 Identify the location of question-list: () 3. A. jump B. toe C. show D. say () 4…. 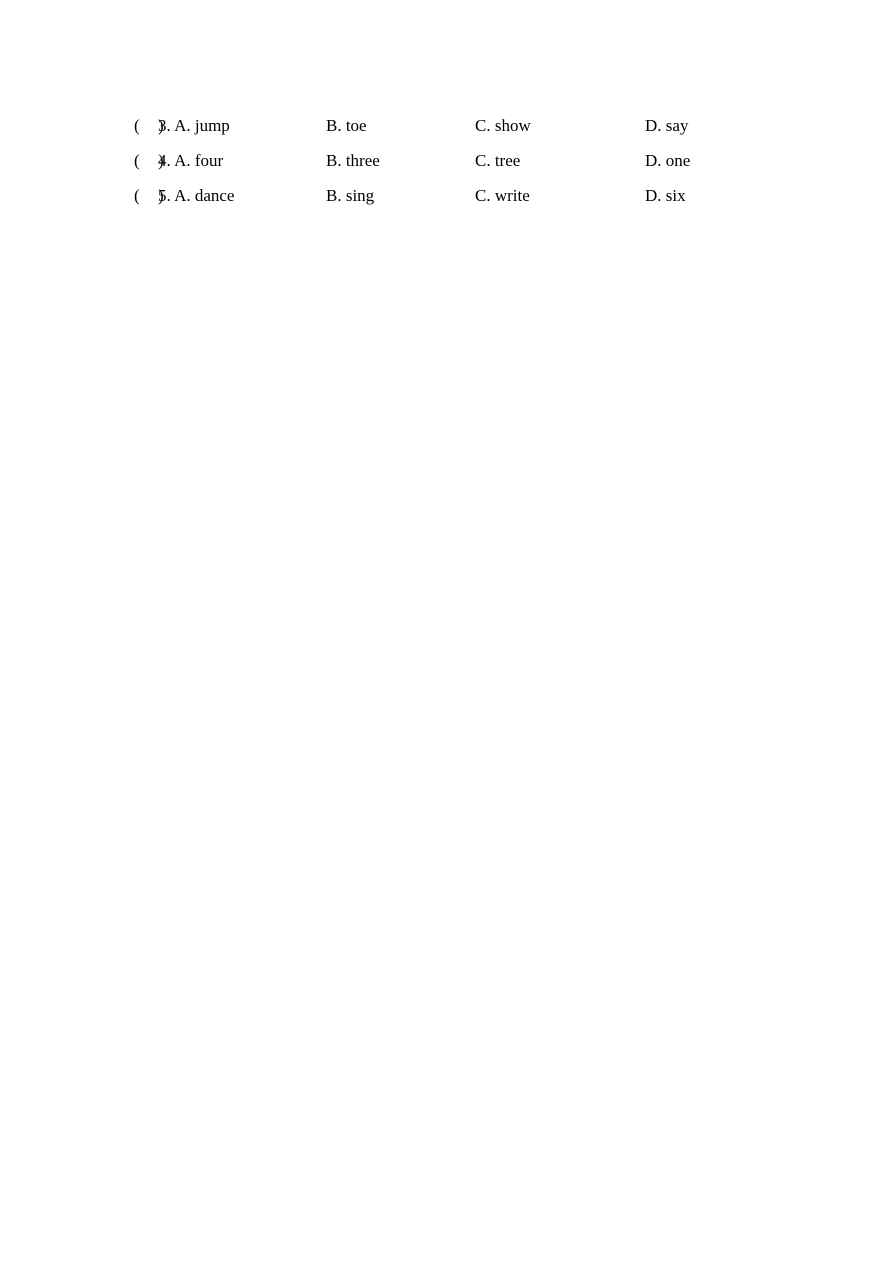
(444, 166).